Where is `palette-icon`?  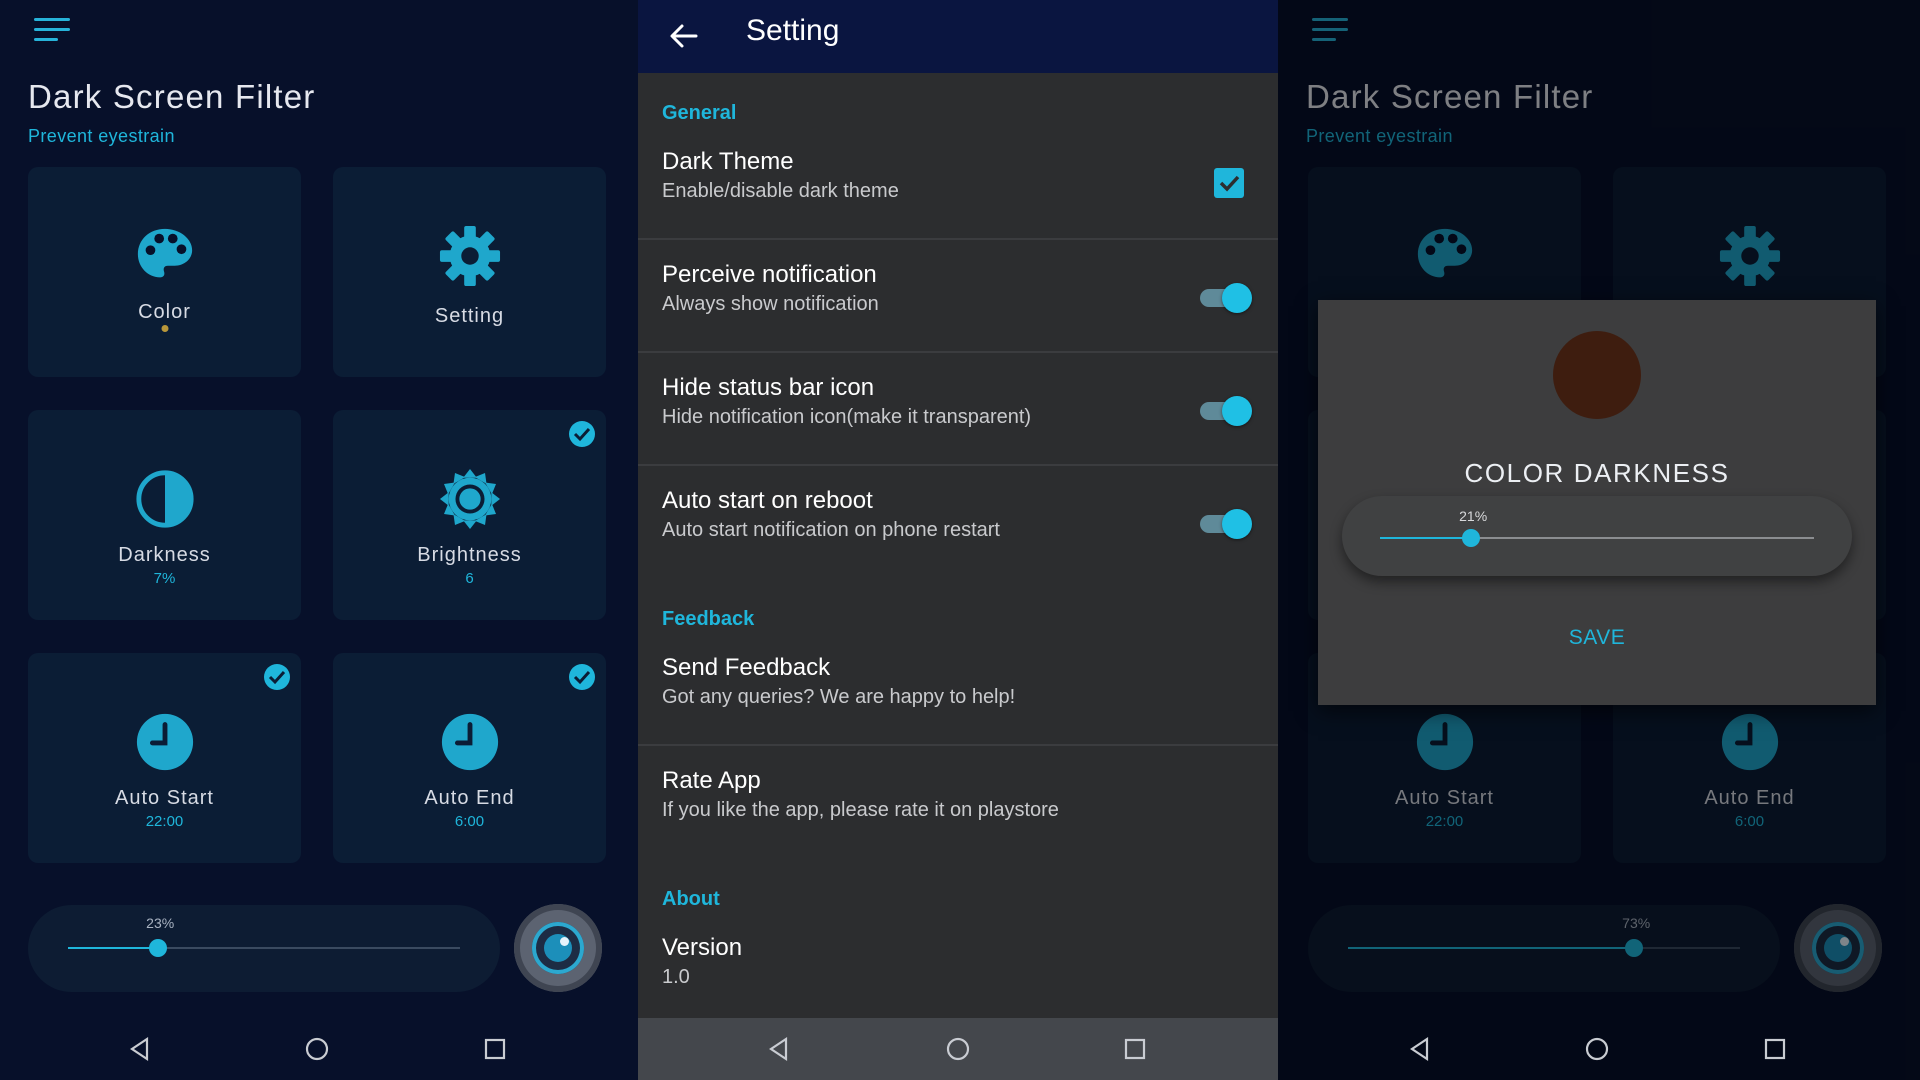 palette-icon is located at coordinates (164, 253).